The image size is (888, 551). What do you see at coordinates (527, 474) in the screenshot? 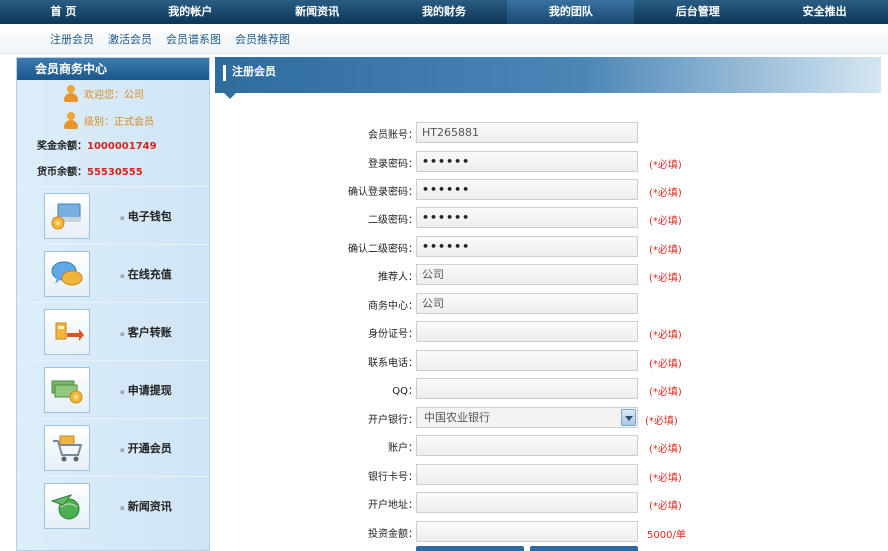
I see `card-number-field` at bounding box center [527, 474].